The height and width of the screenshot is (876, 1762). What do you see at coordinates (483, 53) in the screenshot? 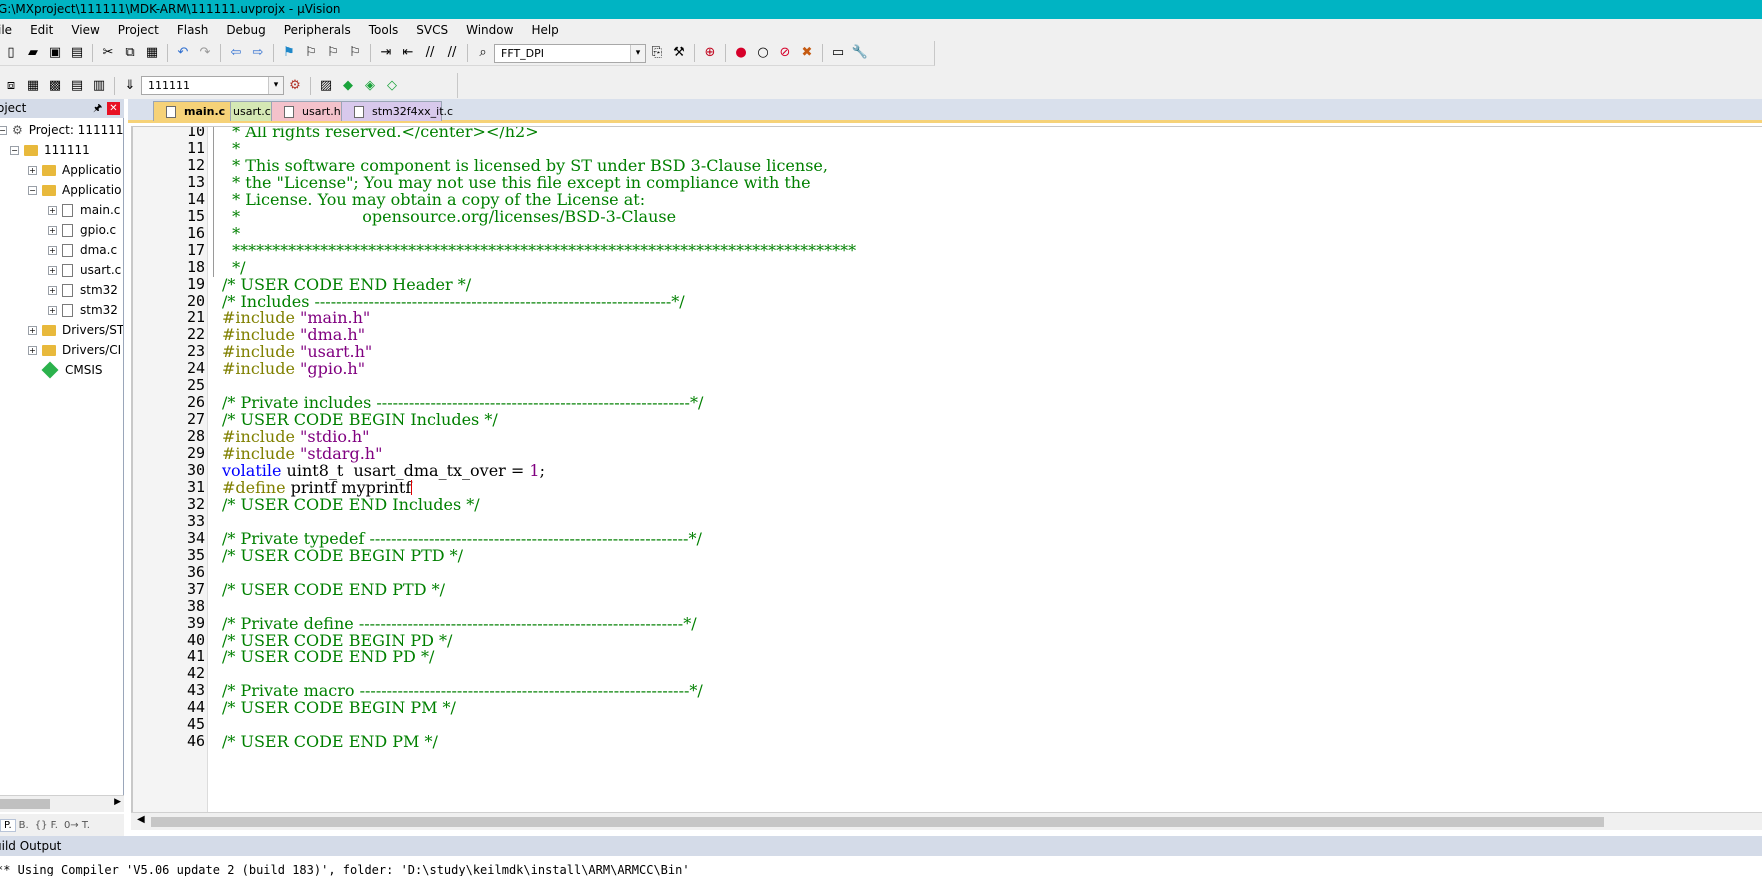
I see `find-in-files-icon: ⌕` at bounding box center [483, 53].